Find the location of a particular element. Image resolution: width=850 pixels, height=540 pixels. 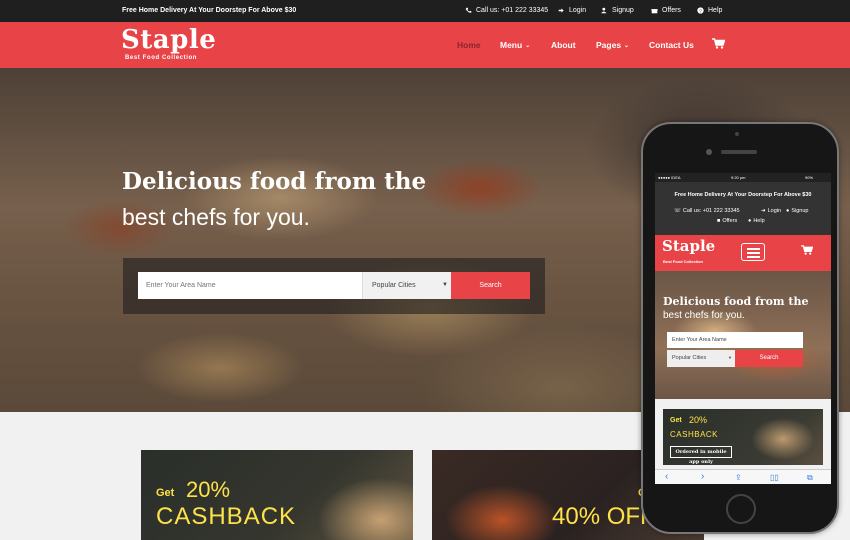

mobile-city-value: Popular Cities is located at coordinates (689, 358).